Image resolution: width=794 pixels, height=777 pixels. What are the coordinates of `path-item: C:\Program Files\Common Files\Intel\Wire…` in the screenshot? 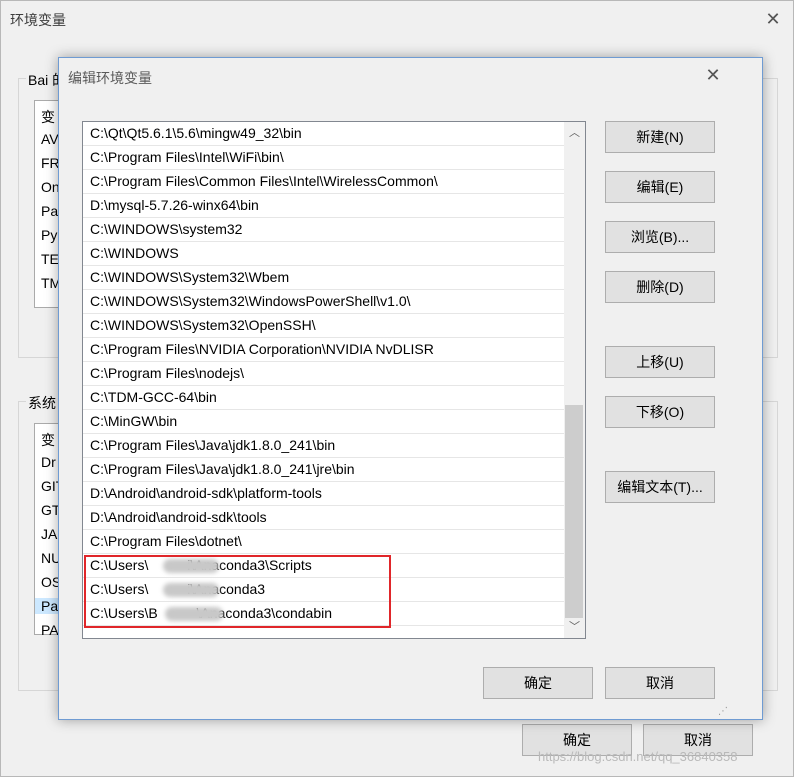 It's located at (323, 182).